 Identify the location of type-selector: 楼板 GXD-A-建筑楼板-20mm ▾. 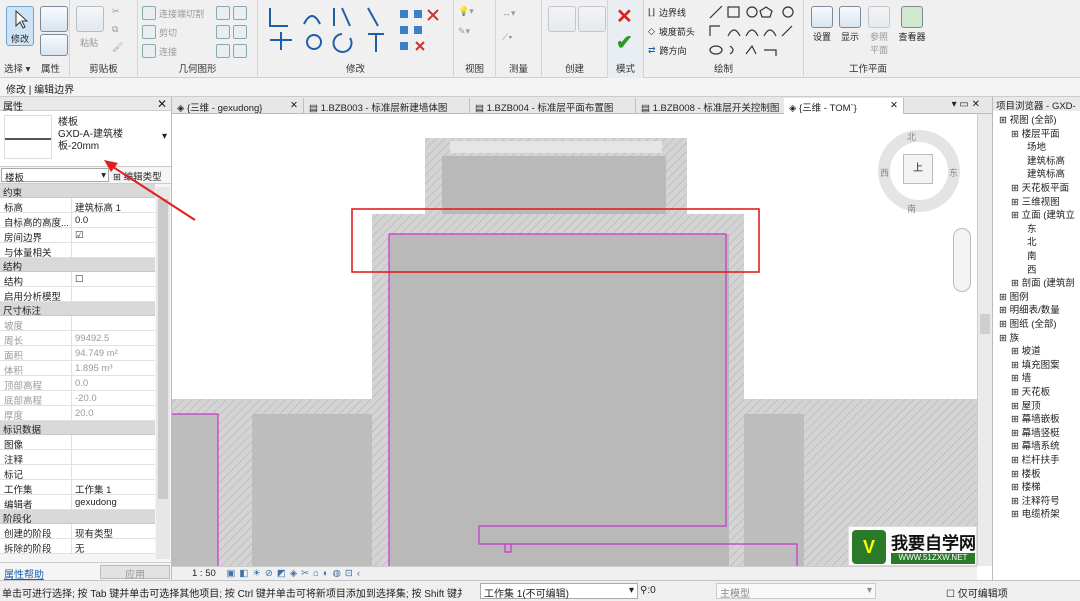
(85, 139).